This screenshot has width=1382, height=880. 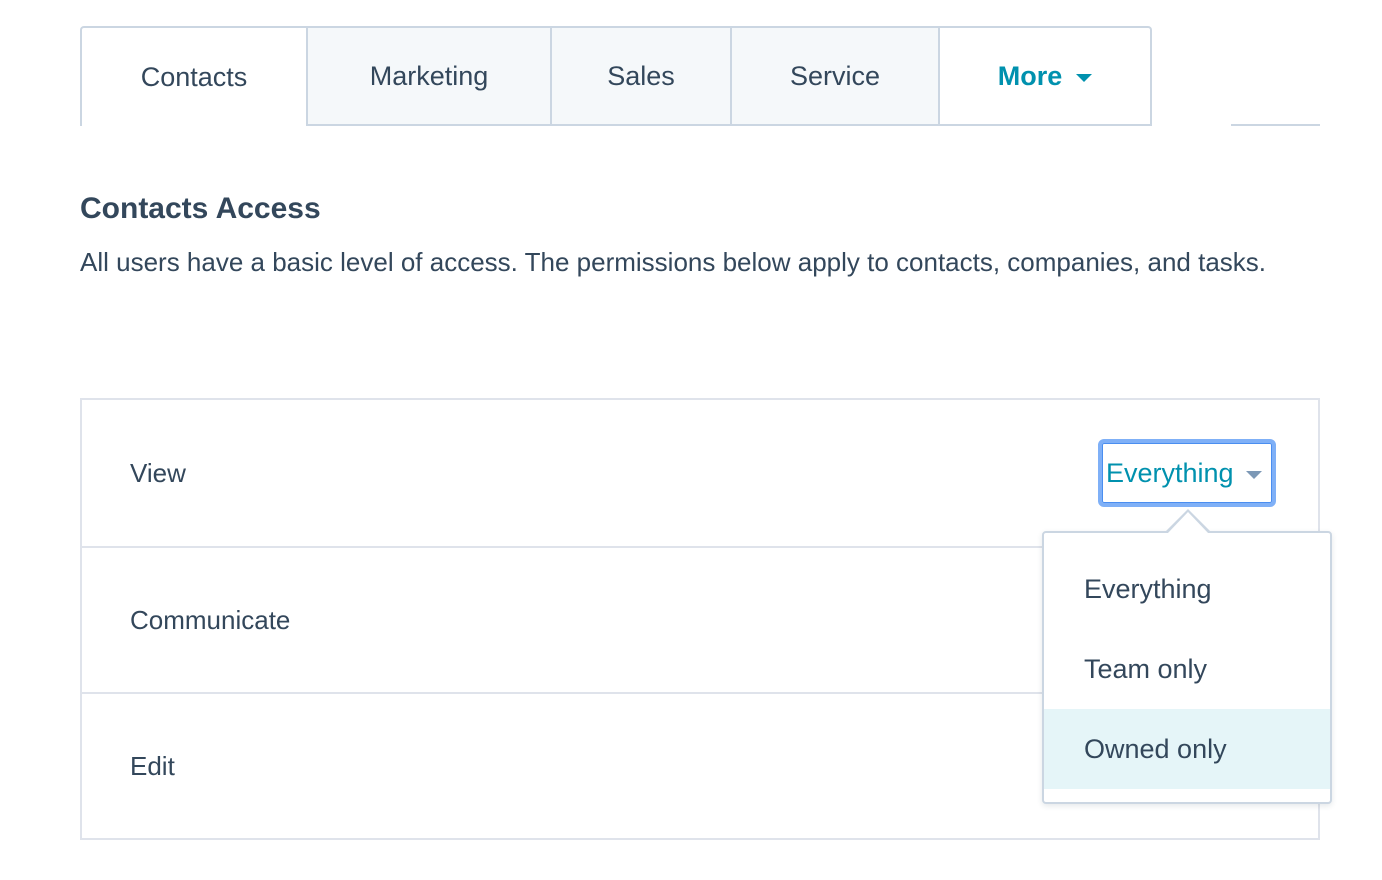 I want to click on tab-service: Service, so click(x=836, y=76).